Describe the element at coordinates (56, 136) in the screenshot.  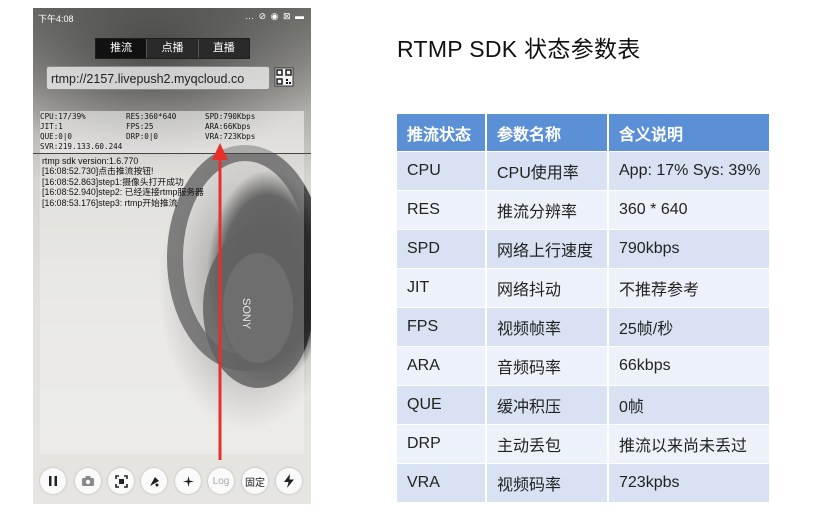
I see `stat-que: QUE:0|0` at that location.